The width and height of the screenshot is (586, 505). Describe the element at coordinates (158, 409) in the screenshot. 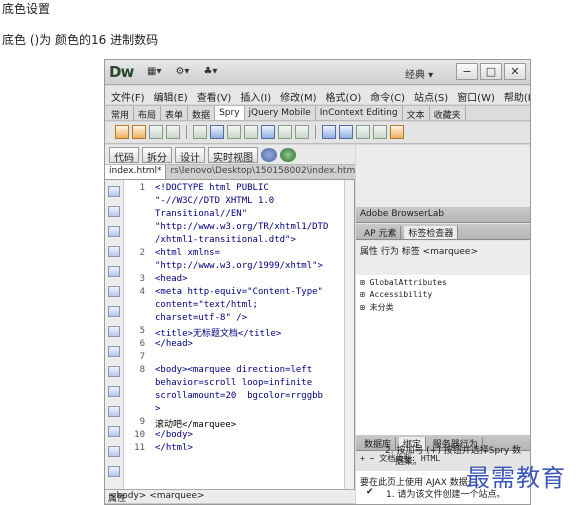

I see `code-line: >` at that location.